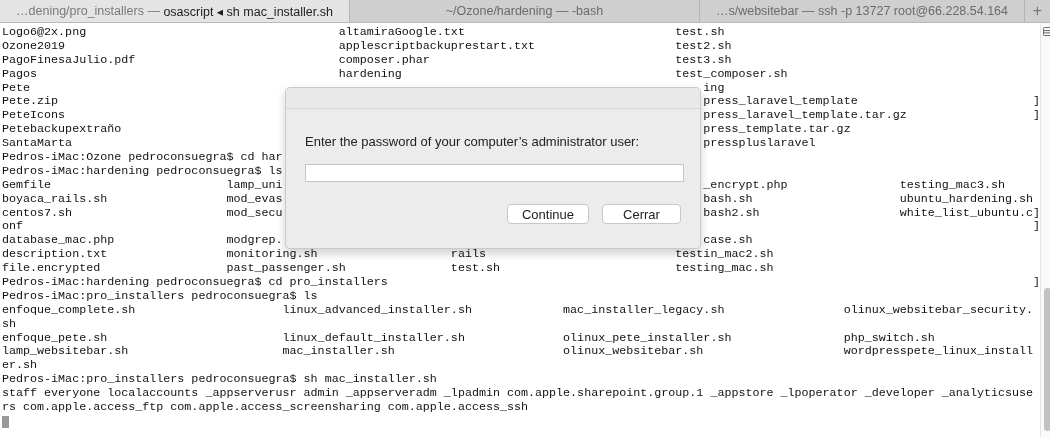 This screenshot has height=437, width=1050. Describe the element at coordinates (388, 254) in the screenshot. I see `terminal-line: description.txt monitoring.sh rails testin_mac2.sh` at that location.